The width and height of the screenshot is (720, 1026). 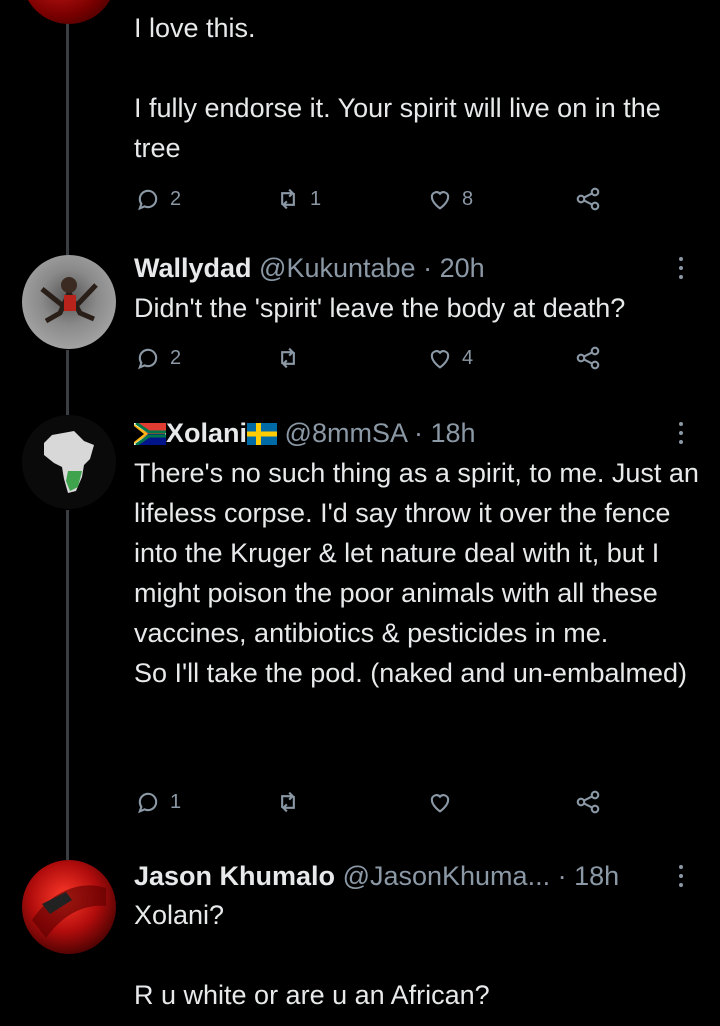 I want to click on tweet-header: Wallydad @Kukuntabe · 20h, so click(x=309, y=268).